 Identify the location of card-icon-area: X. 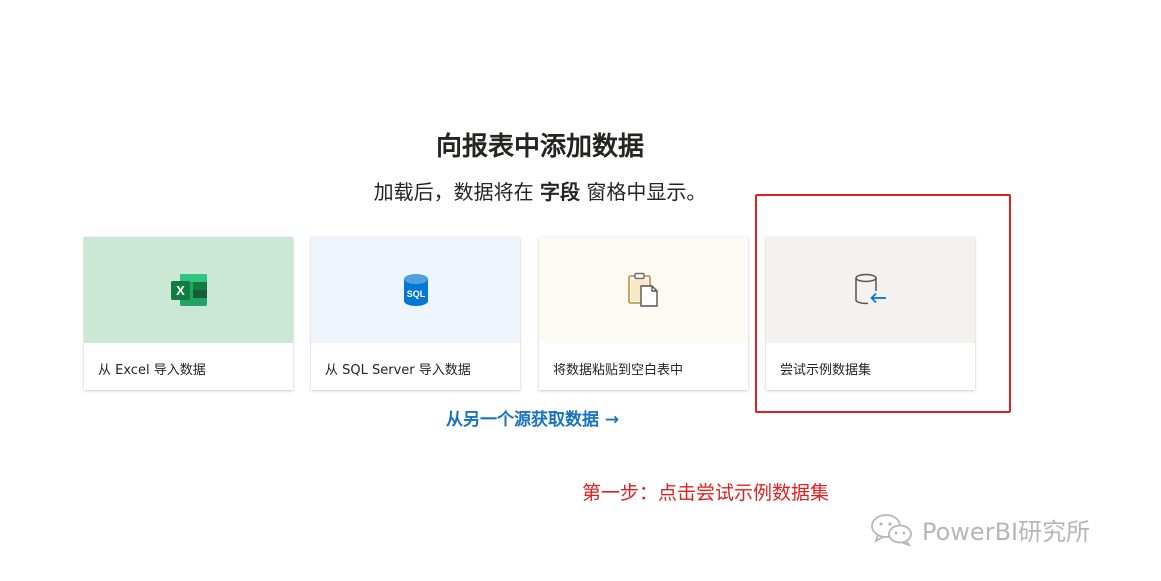
(188, 290).